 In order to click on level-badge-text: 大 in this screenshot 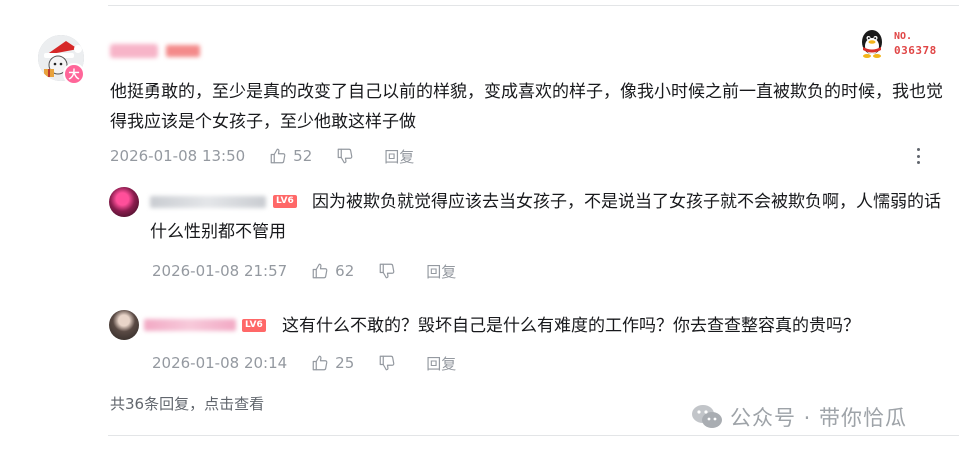, I will do `click(74, 74)`.